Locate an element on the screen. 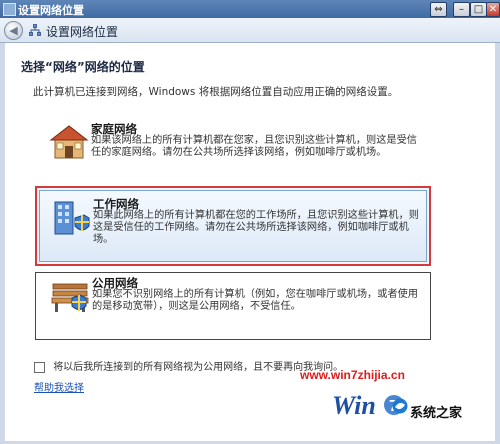  network-icon is located at coordinates (35, 30).